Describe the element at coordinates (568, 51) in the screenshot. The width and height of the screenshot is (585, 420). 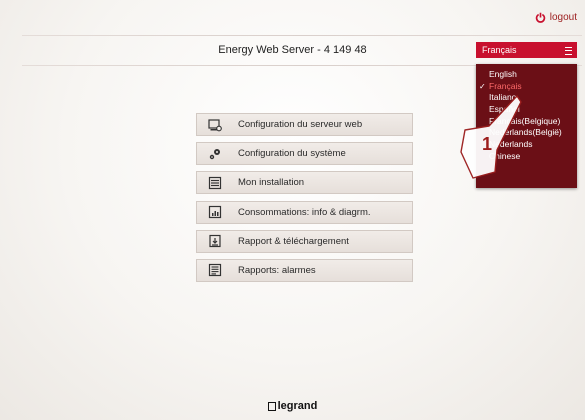
I see `hamburger-icon` at that location.